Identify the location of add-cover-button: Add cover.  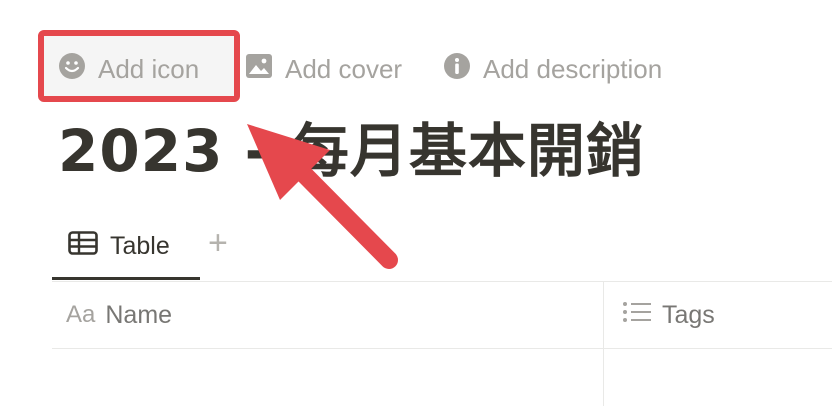
(323, 69).